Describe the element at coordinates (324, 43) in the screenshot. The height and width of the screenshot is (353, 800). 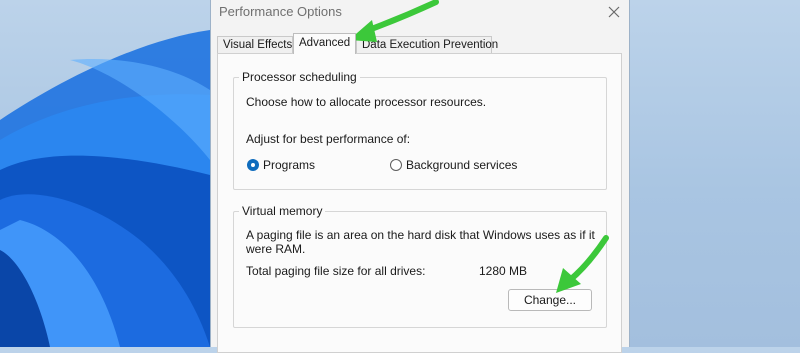
I see `tab-advanced: Advanced` at that location.